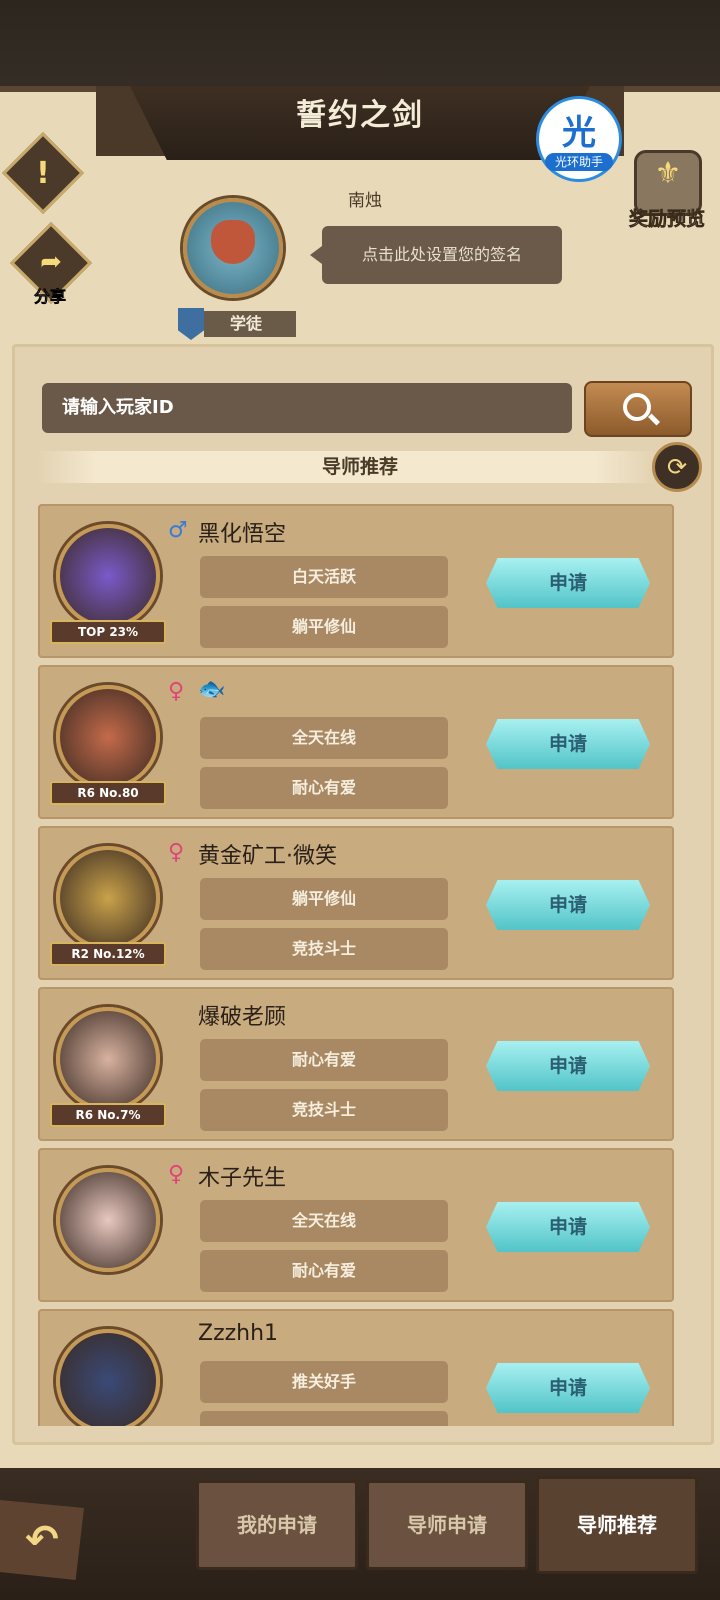  I want to click on reward-preview-label: 奖励预览, so click(667, 219).